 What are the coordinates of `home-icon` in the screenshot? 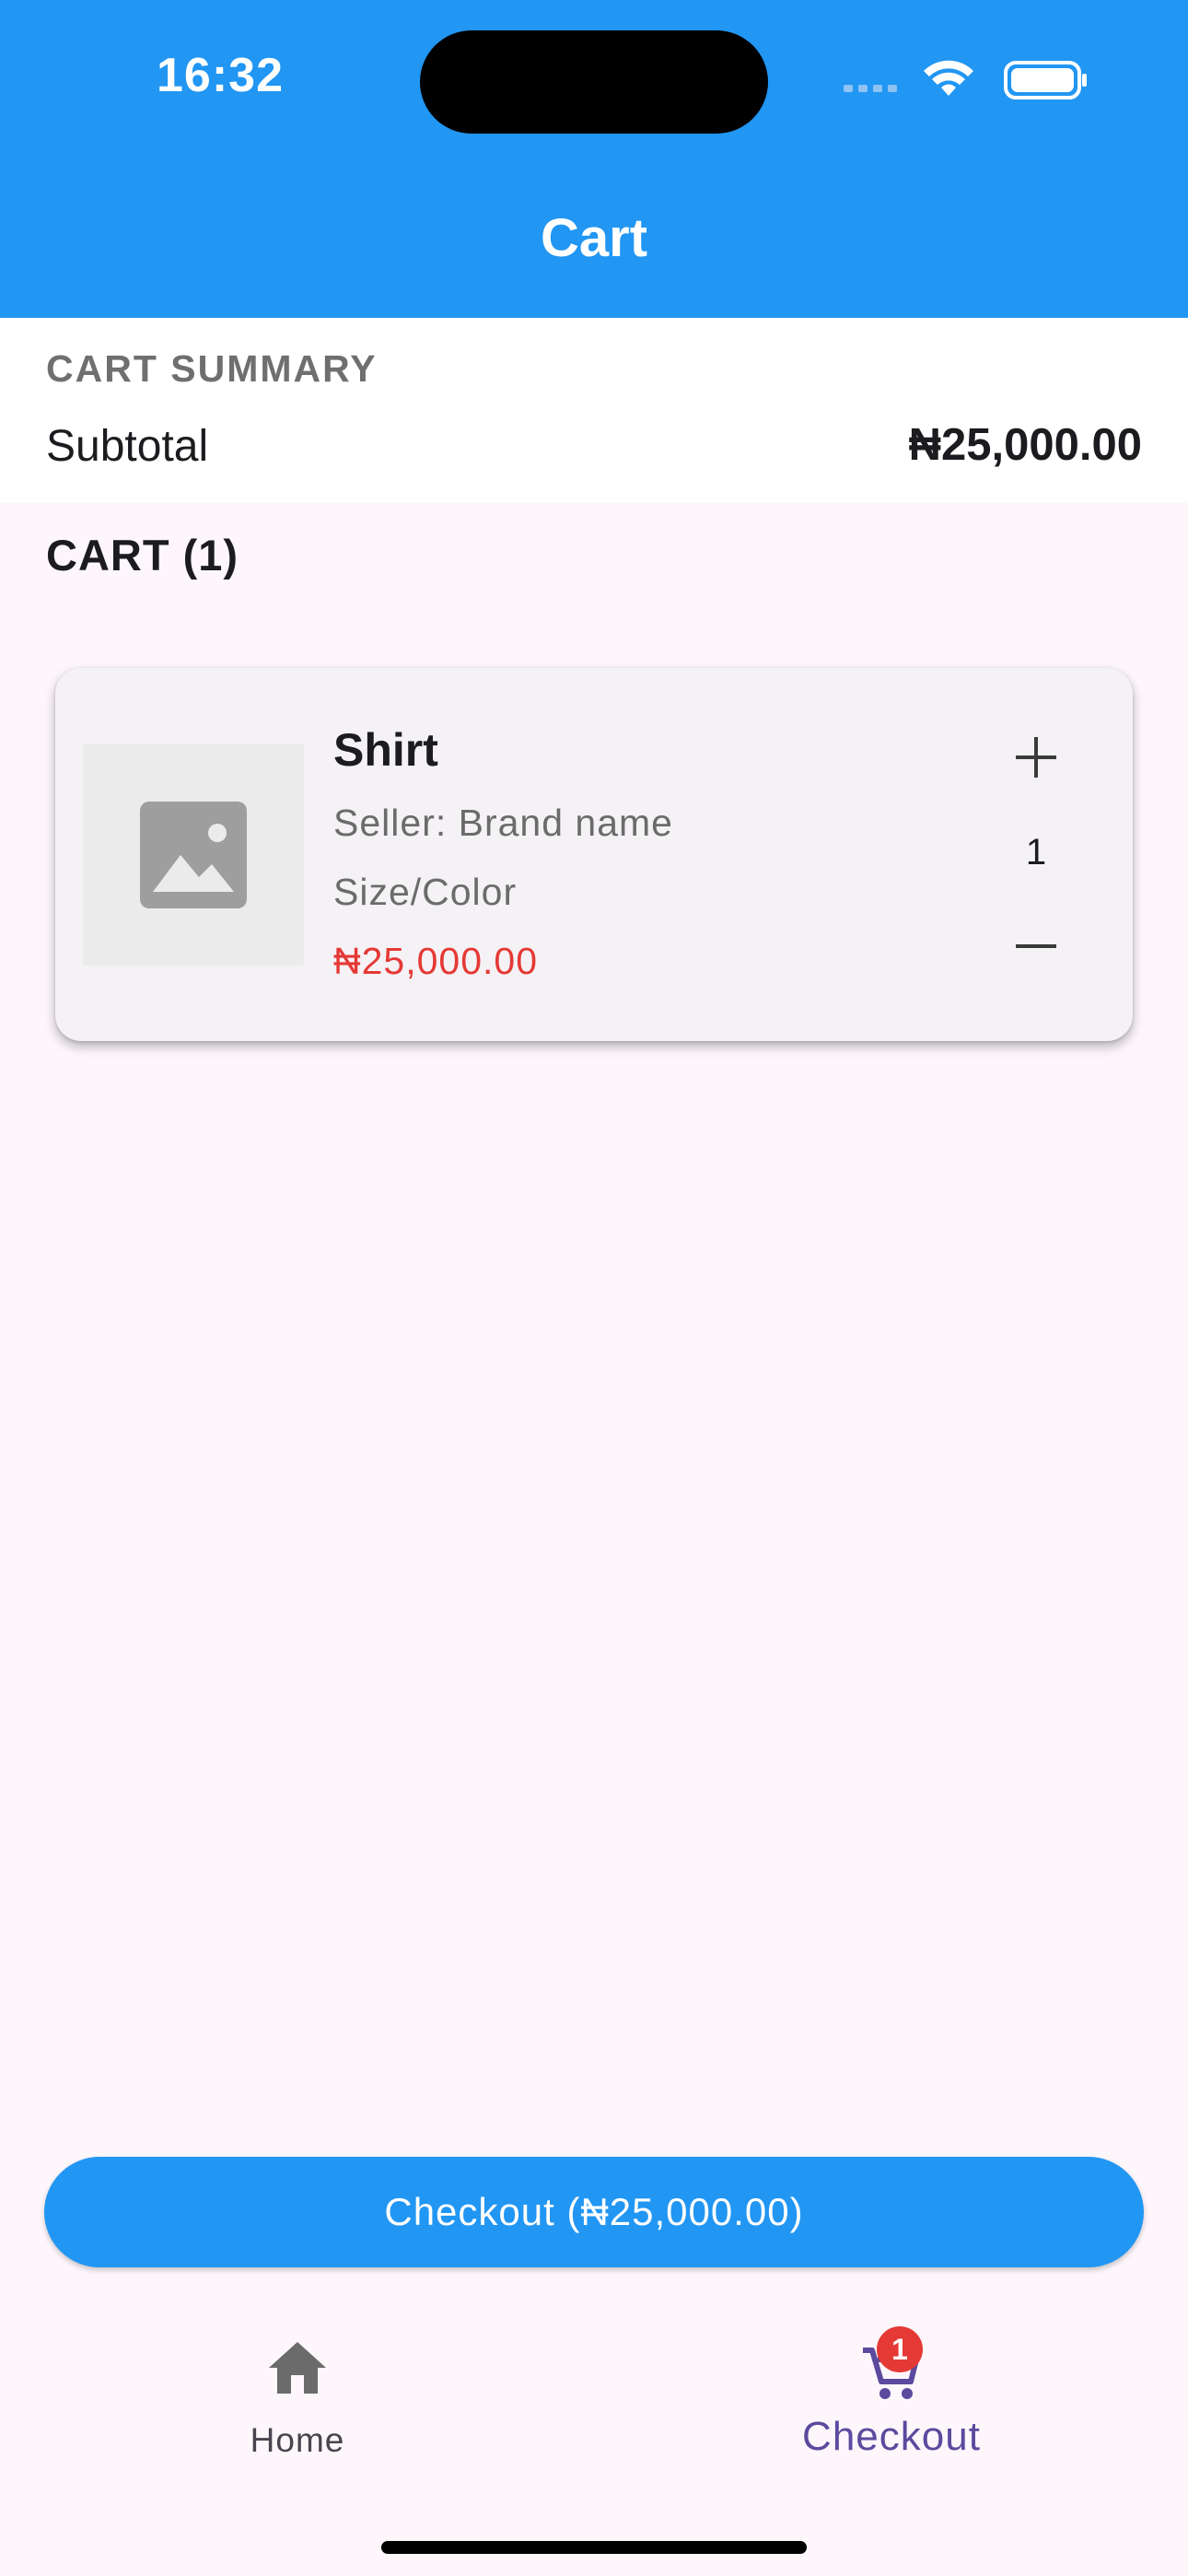 It's located at (297, 2368).